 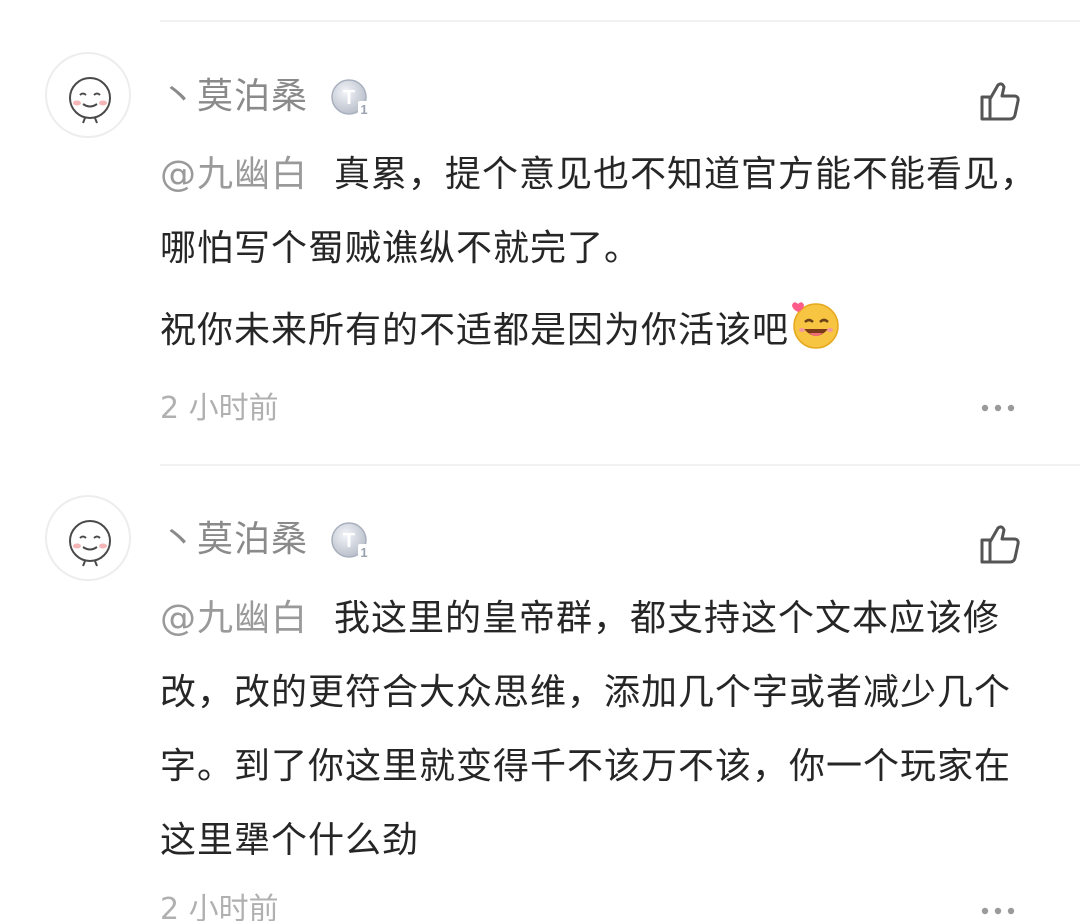 I want to click on comment-paragraph: @九幽白 真累，提个意见也不知道官方能不能看见，哪怕写个蜀贼谯纵不就完了。, so click(x=600, y=212).